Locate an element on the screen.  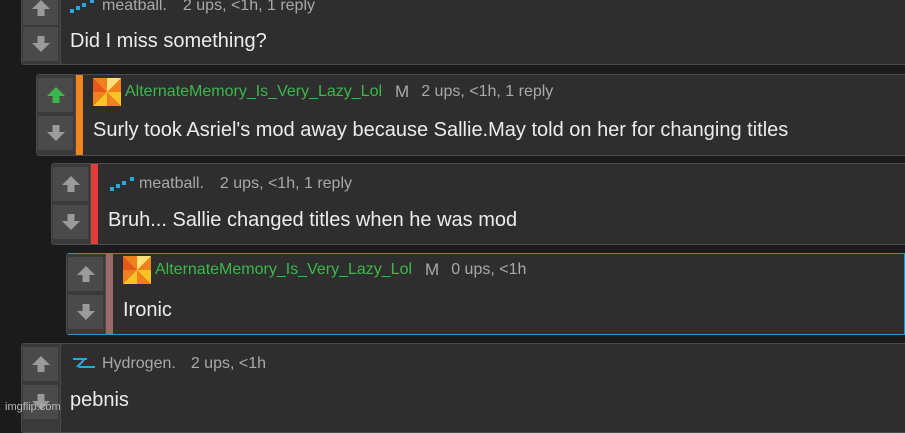
comment-meta: Hydrogen. 2 ups, <1h is located at coordinates (168, 364).